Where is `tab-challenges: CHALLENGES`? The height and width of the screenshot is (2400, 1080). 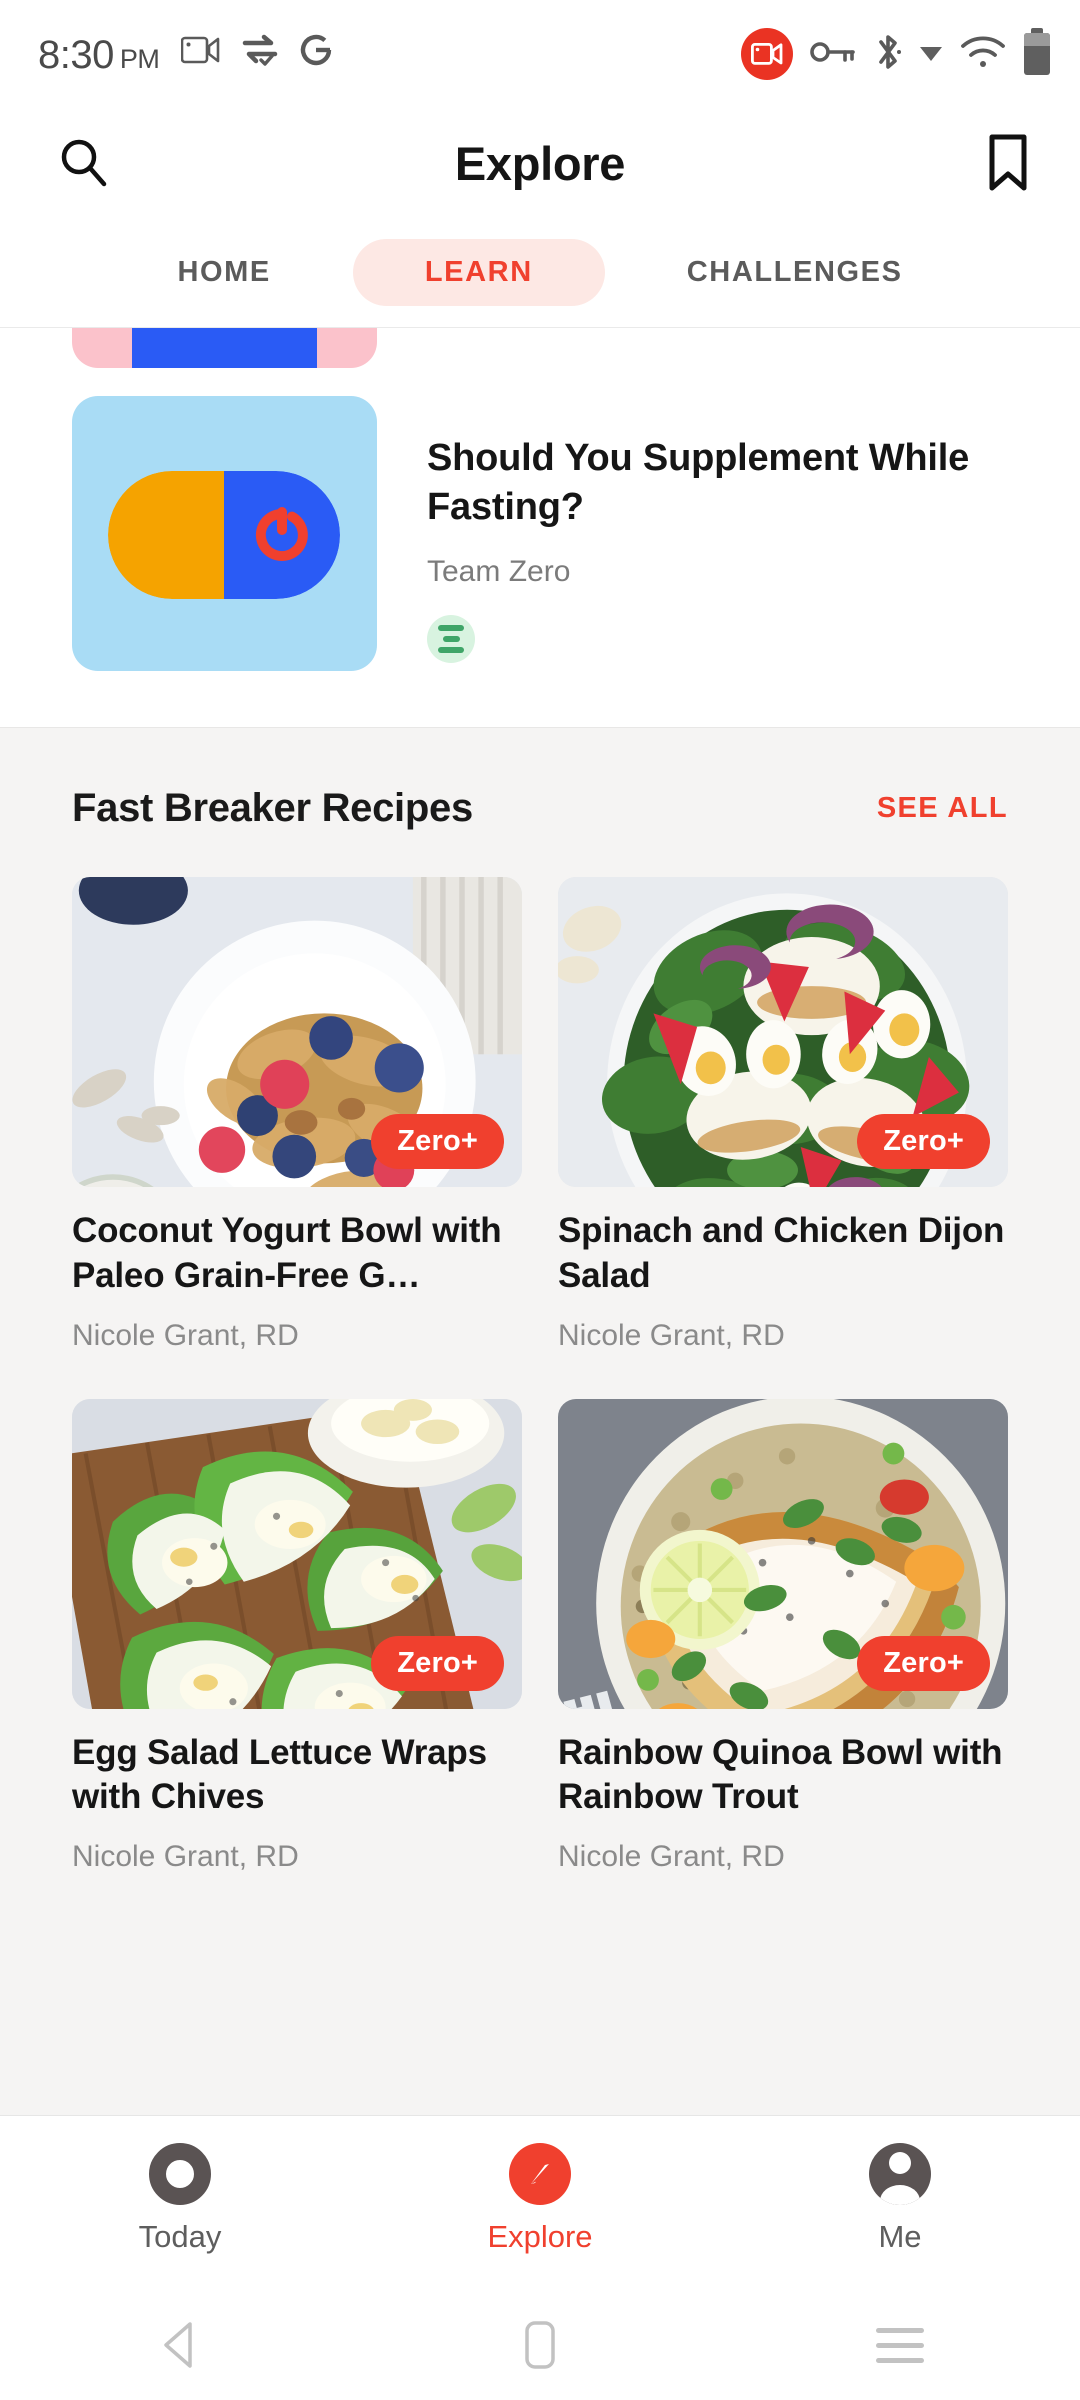 tab-challenges: CHALLENGES is located at coordinates (795, 272).